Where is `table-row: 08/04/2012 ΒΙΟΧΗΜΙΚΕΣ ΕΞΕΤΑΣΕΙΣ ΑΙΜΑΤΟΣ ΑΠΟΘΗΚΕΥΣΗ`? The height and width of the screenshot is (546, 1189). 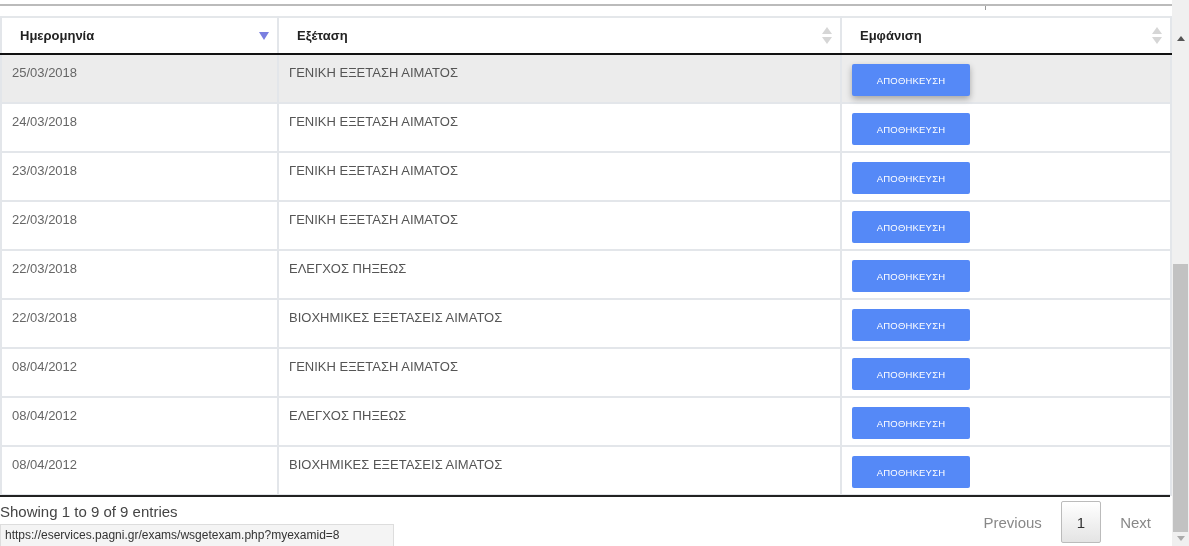 table-row: 08/04/2012 ΒΙΟΧΗΜΙΚΕΣ ΕΞΕΤΑΣΕΙΣ ΑΙΜΑΤΟΣ ΑΠΟΘΗΚΕΥΣΗ is located at coordinates (586, 470).